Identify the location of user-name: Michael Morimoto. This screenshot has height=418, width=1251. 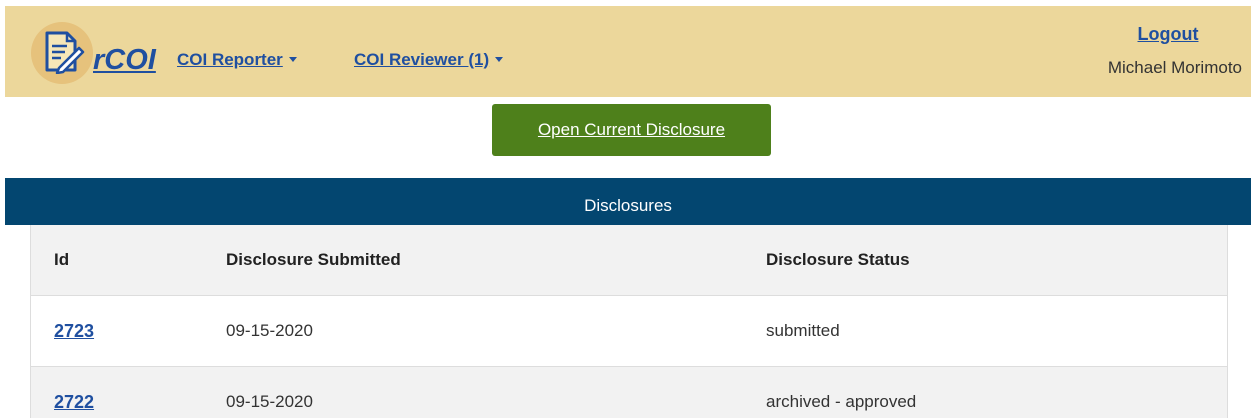
(1174, 67).